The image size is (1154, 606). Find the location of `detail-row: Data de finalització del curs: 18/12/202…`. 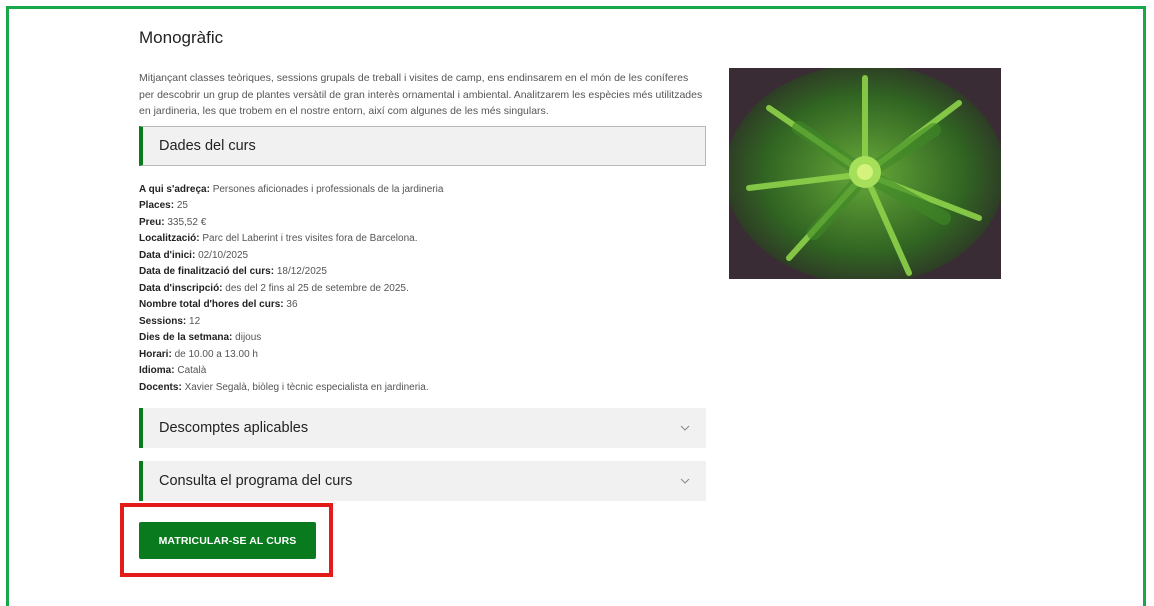

detail-row: Data de finalització del curs: 18/12/202… is located at coordinates (233, 271).